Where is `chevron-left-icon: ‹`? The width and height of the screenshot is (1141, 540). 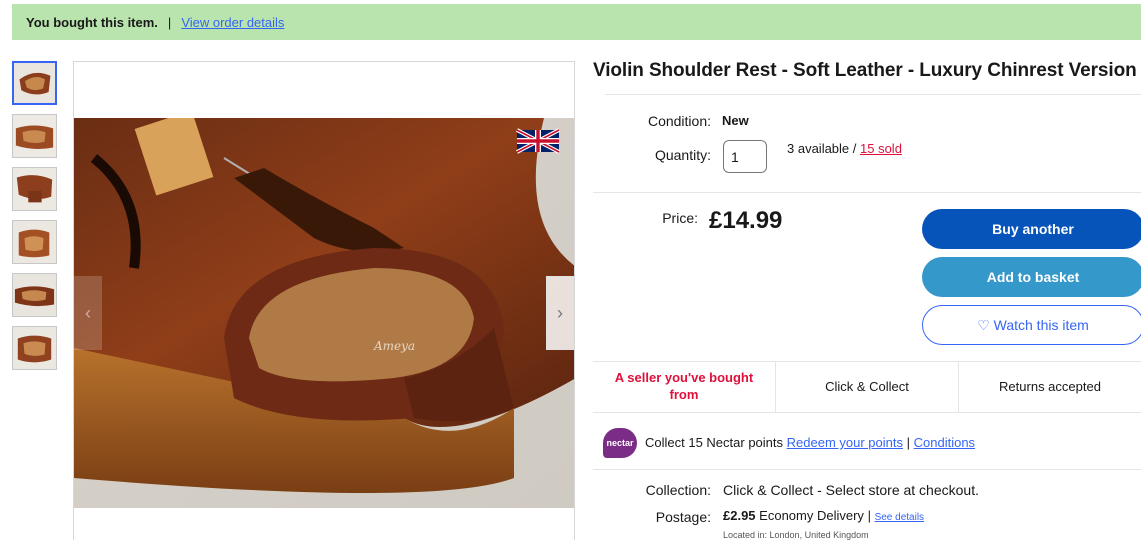 chevron-left-icon: ‹ is located at coordinates (88, 312).